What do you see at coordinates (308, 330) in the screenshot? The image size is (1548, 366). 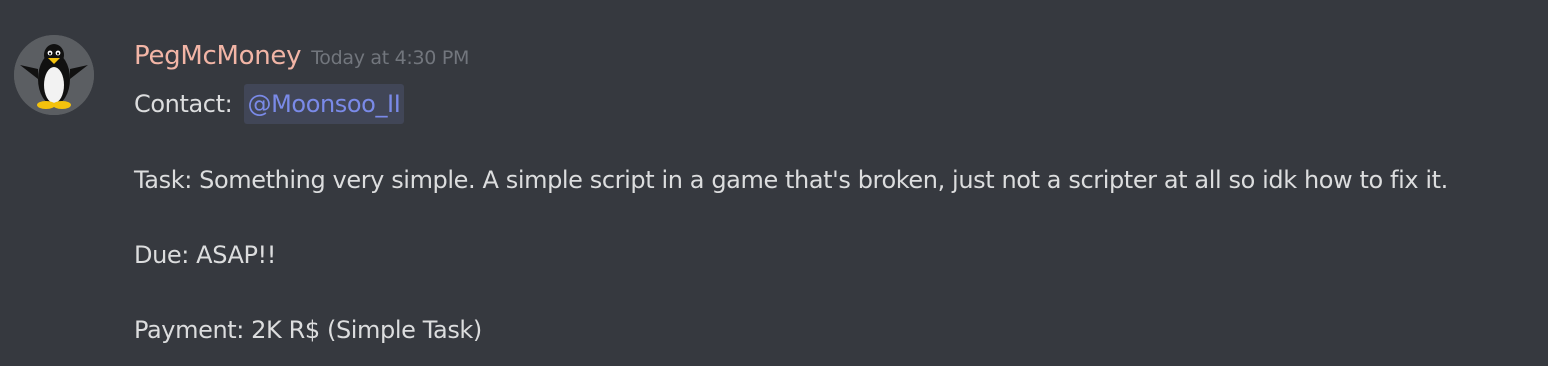 I see `payment-line: Payment: 2K R$ (Simple Task)` at bounding box center [308, 330].